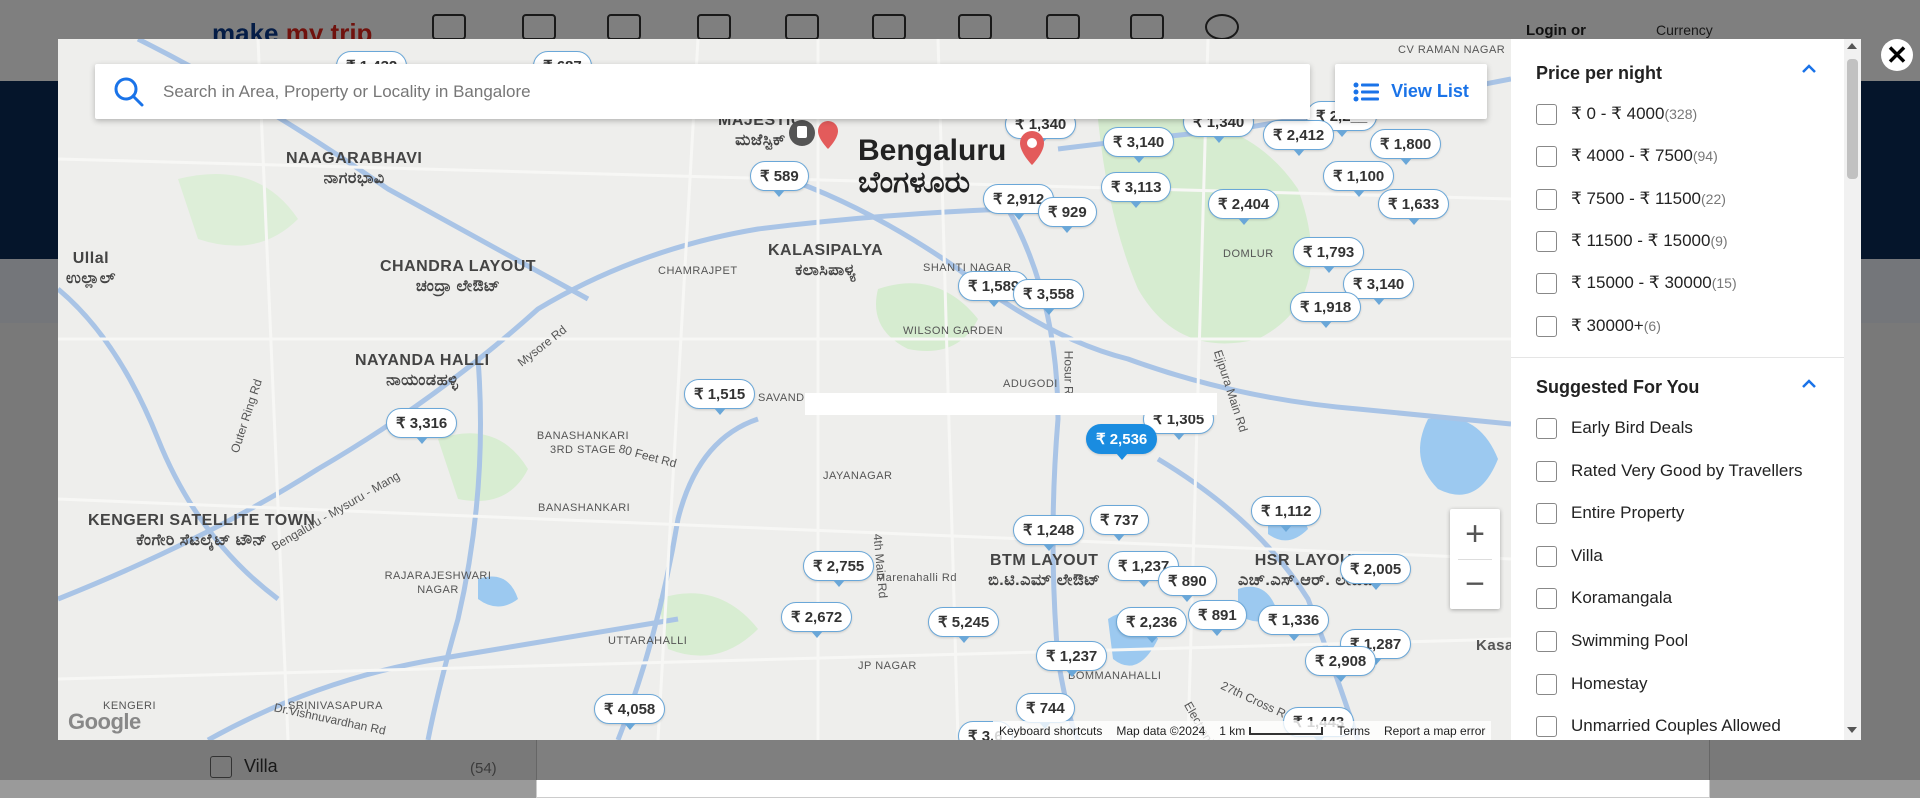  I want to click on map-data-label: Map data ©2024, so click(1161, 730).